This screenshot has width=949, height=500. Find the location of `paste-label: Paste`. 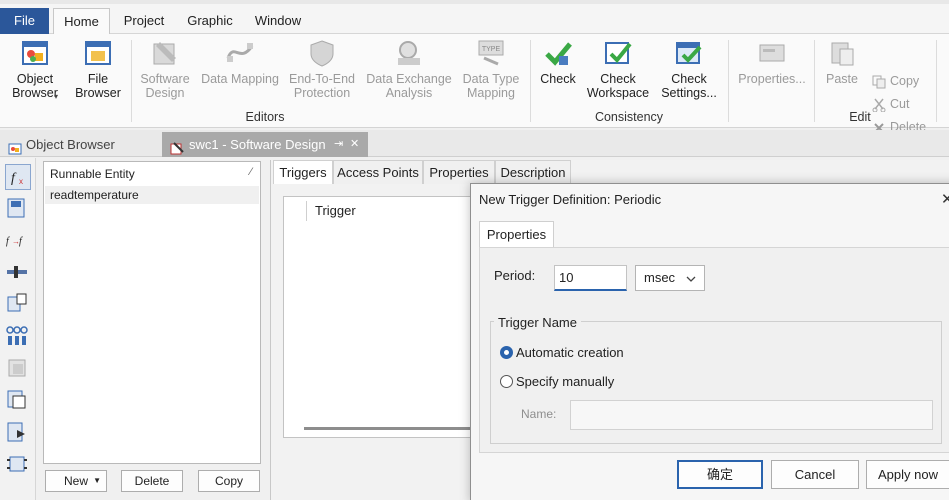

paste-label: Paste is located at coordinates (842, 79).